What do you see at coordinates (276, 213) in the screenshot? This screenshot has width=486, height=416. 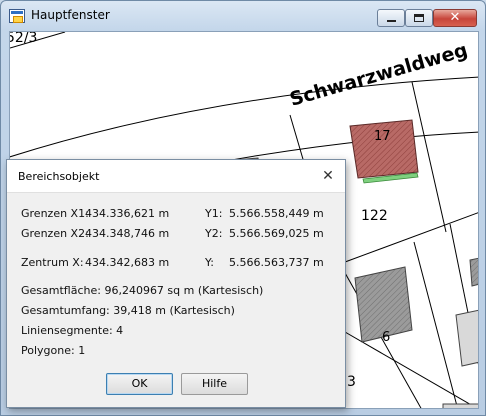 I see `y1-value: 5.566.558,449 m` at bounding box center [276, 213].